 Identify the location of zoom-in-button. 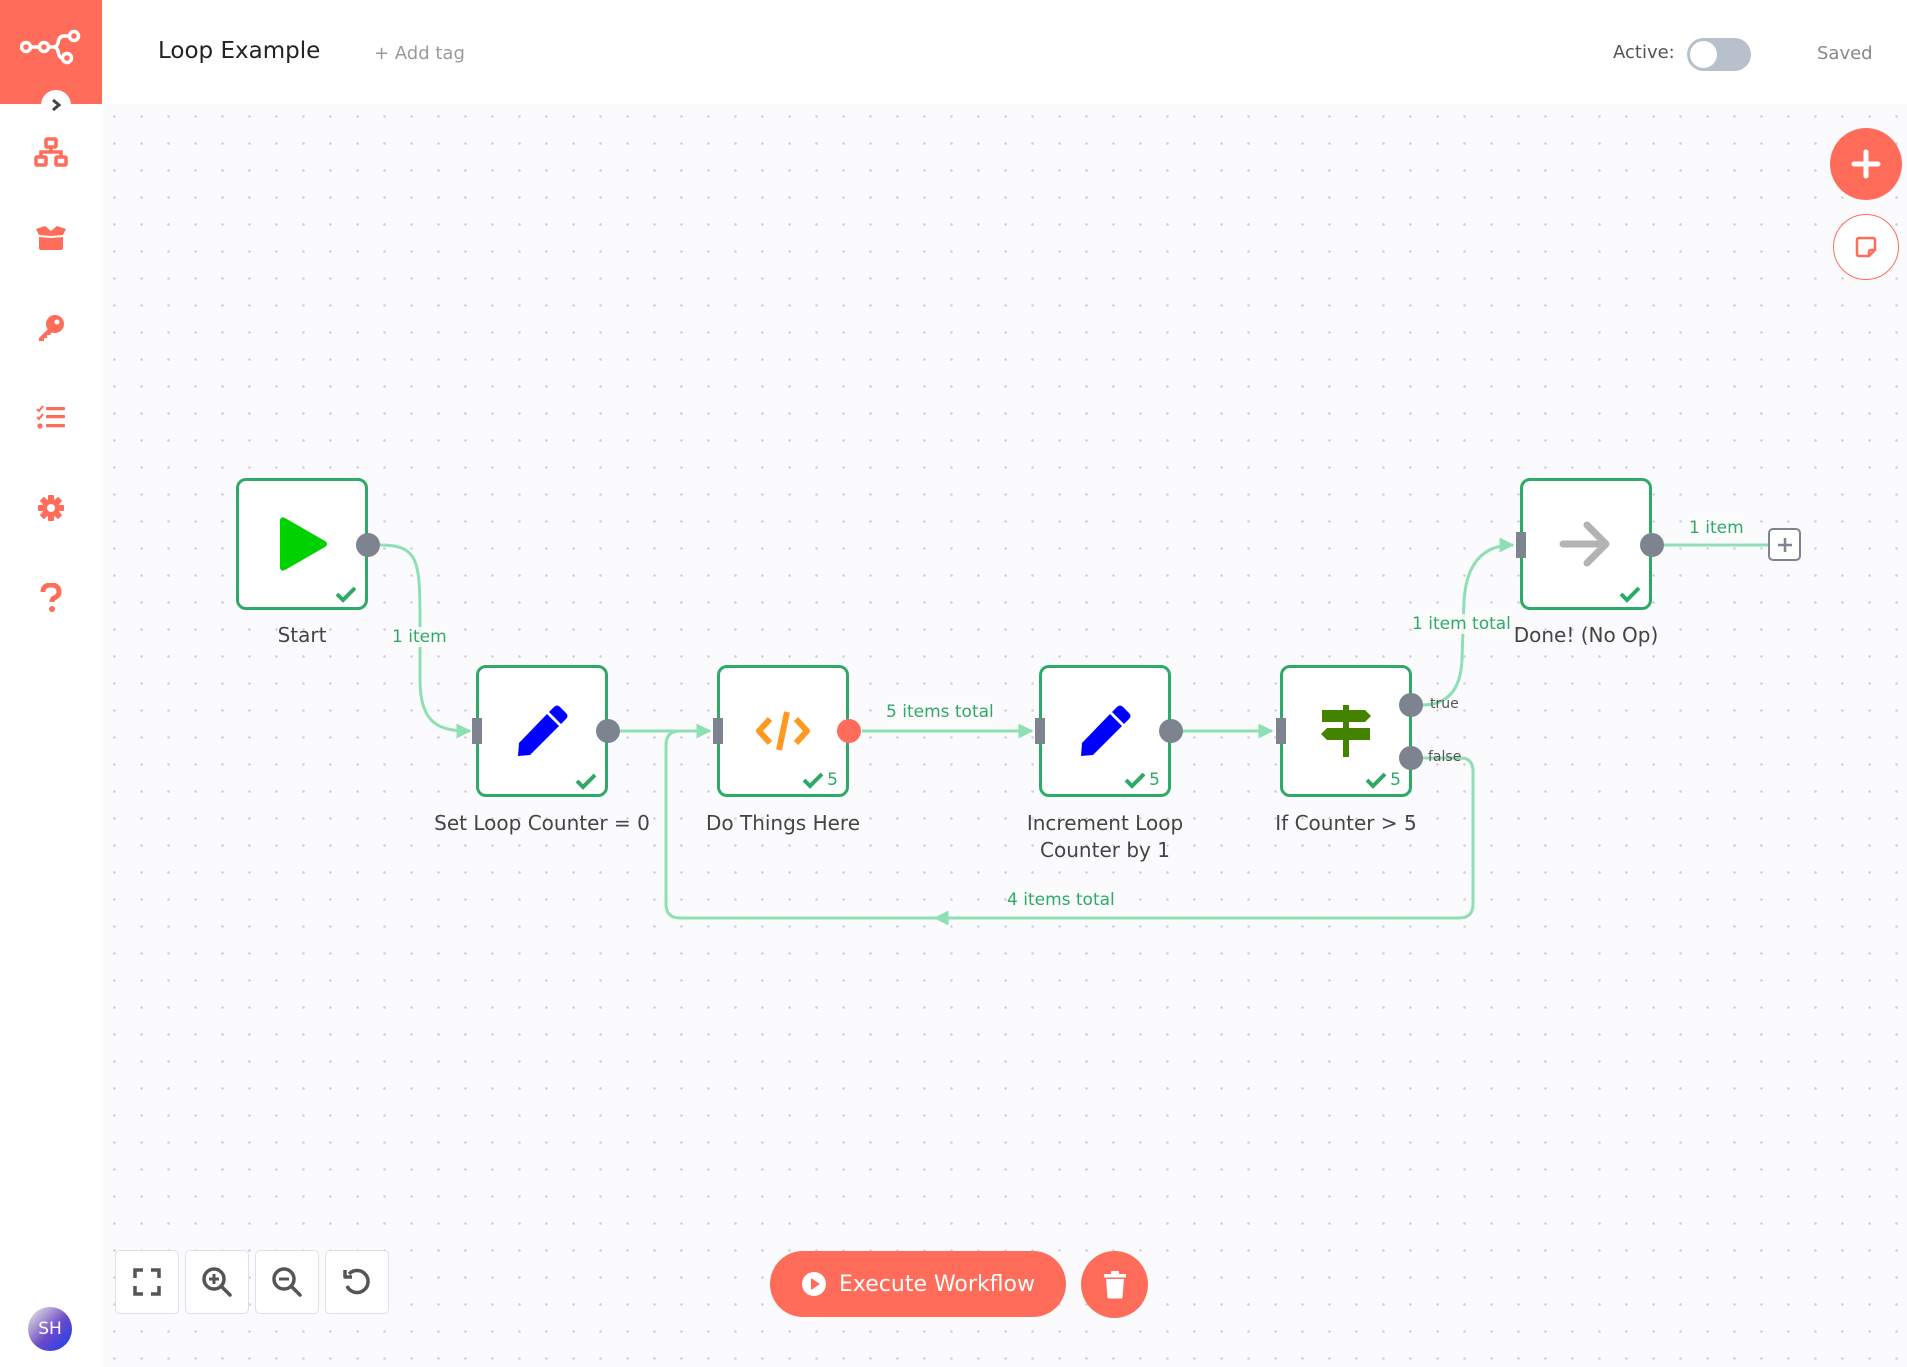
(217, 1282).